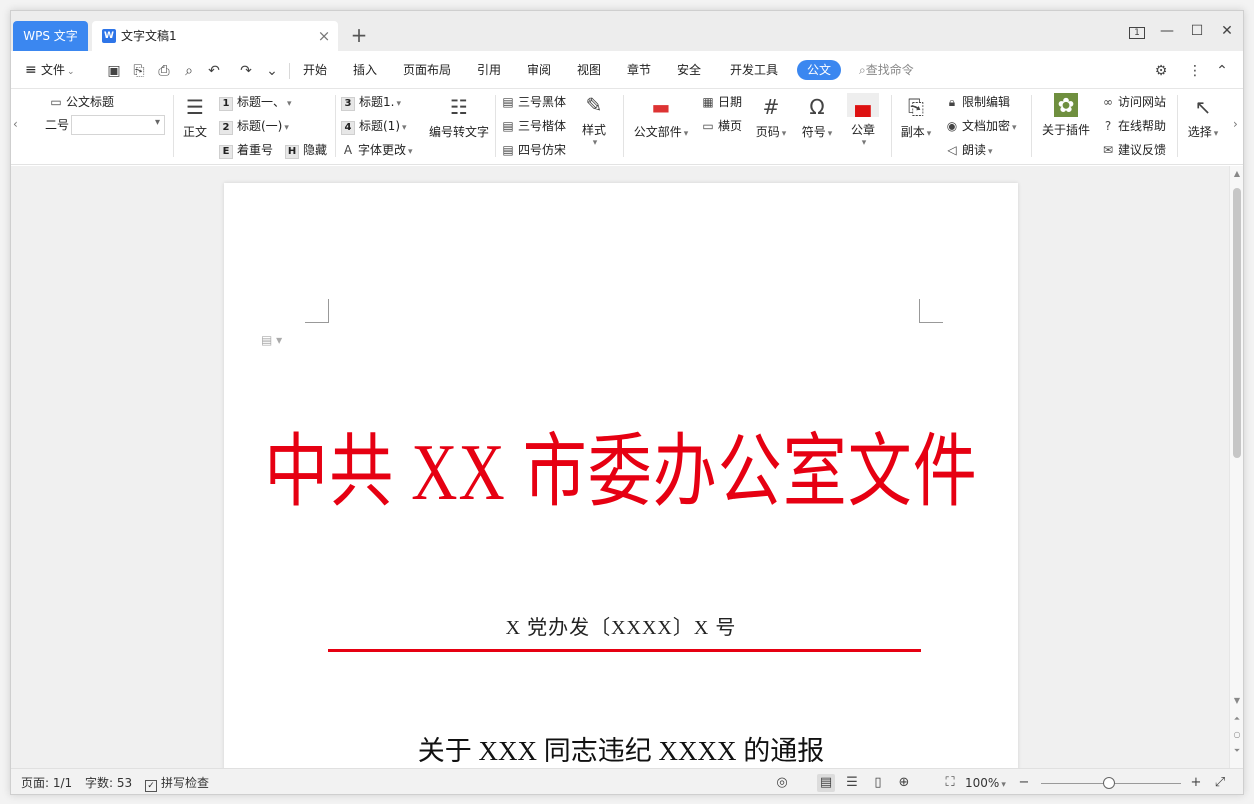 This screenshot has height=804, width=1254. What do you see at coordinates (1235, 124) in the screenshot?
I see `ribbon-scroll-right-icon: ›` at bounding box center [1235, 124].